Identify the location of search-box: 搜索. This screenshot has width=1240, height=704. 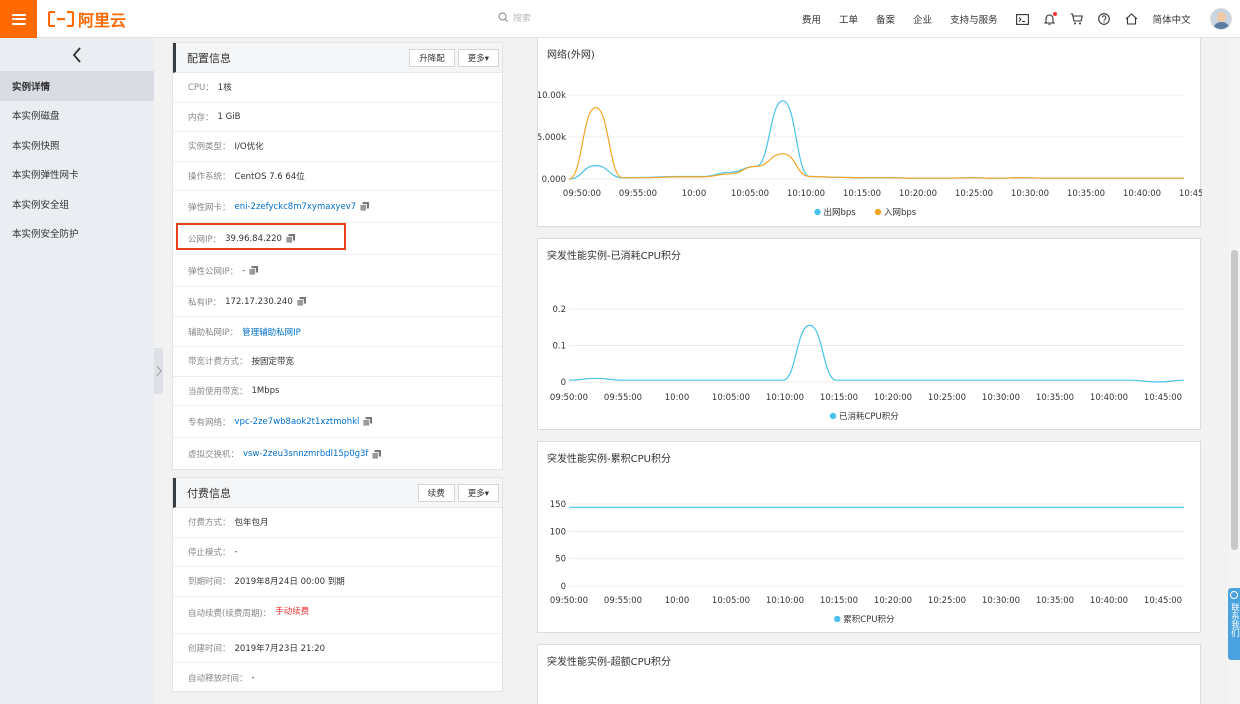
(514, 17).